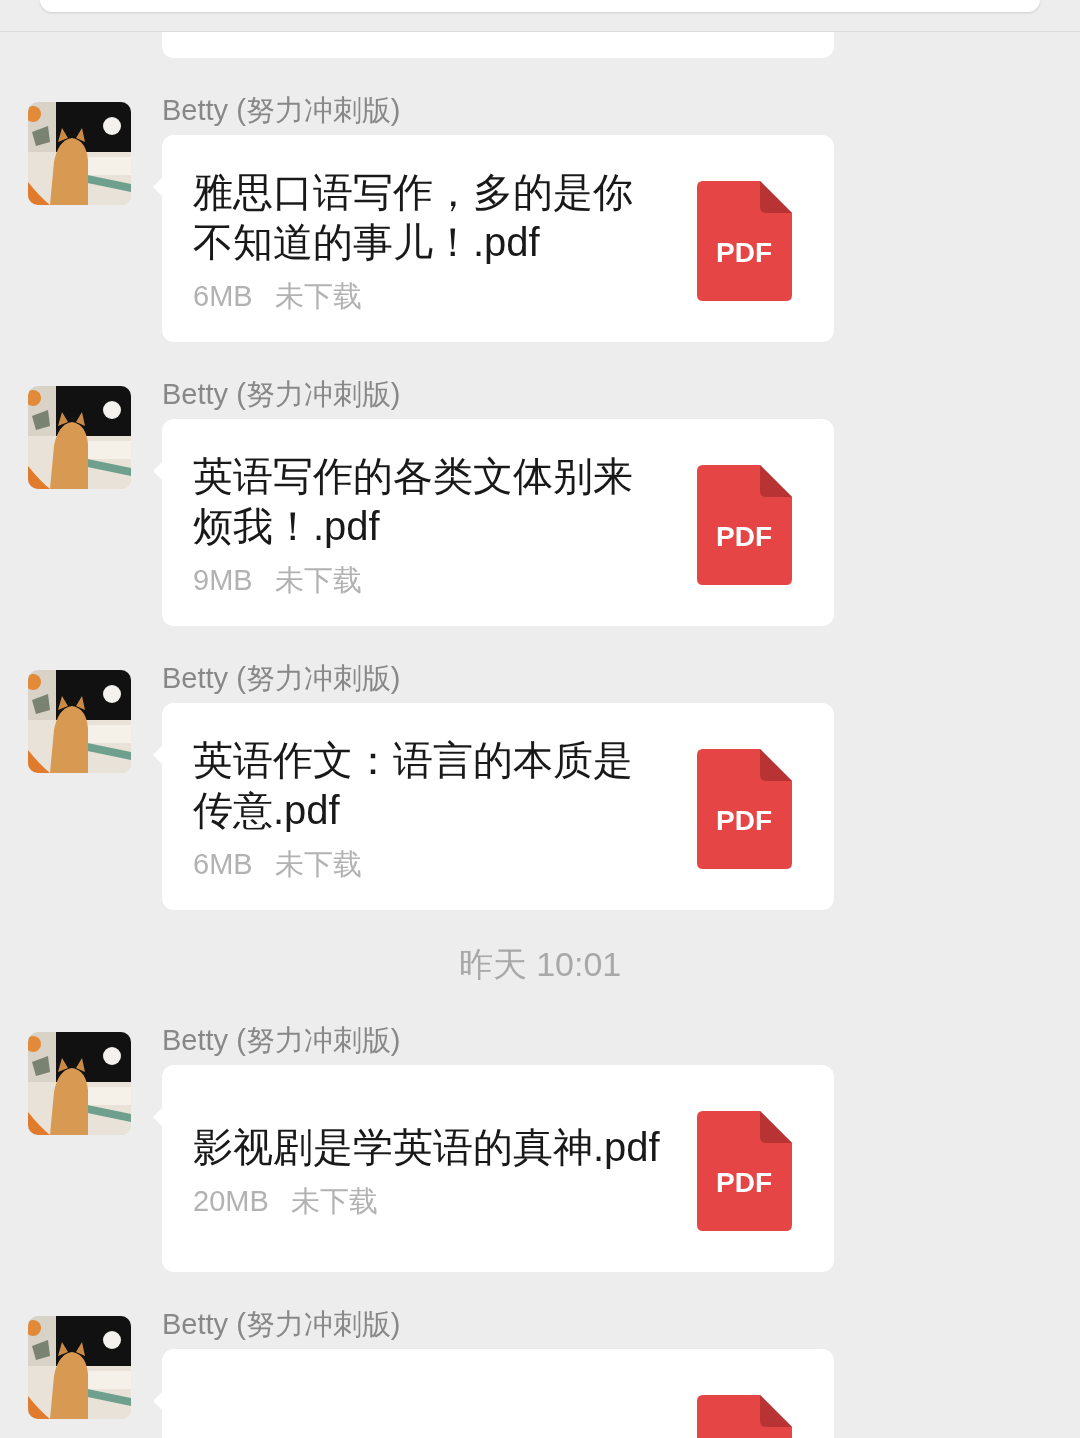 The height and width of the screenshot is (1438, 1080). Describe the element at coordinates (413, 501) in the screenshot. I see `file-name: 英语写作的各类文体别来烦我！.pdf` at that location.